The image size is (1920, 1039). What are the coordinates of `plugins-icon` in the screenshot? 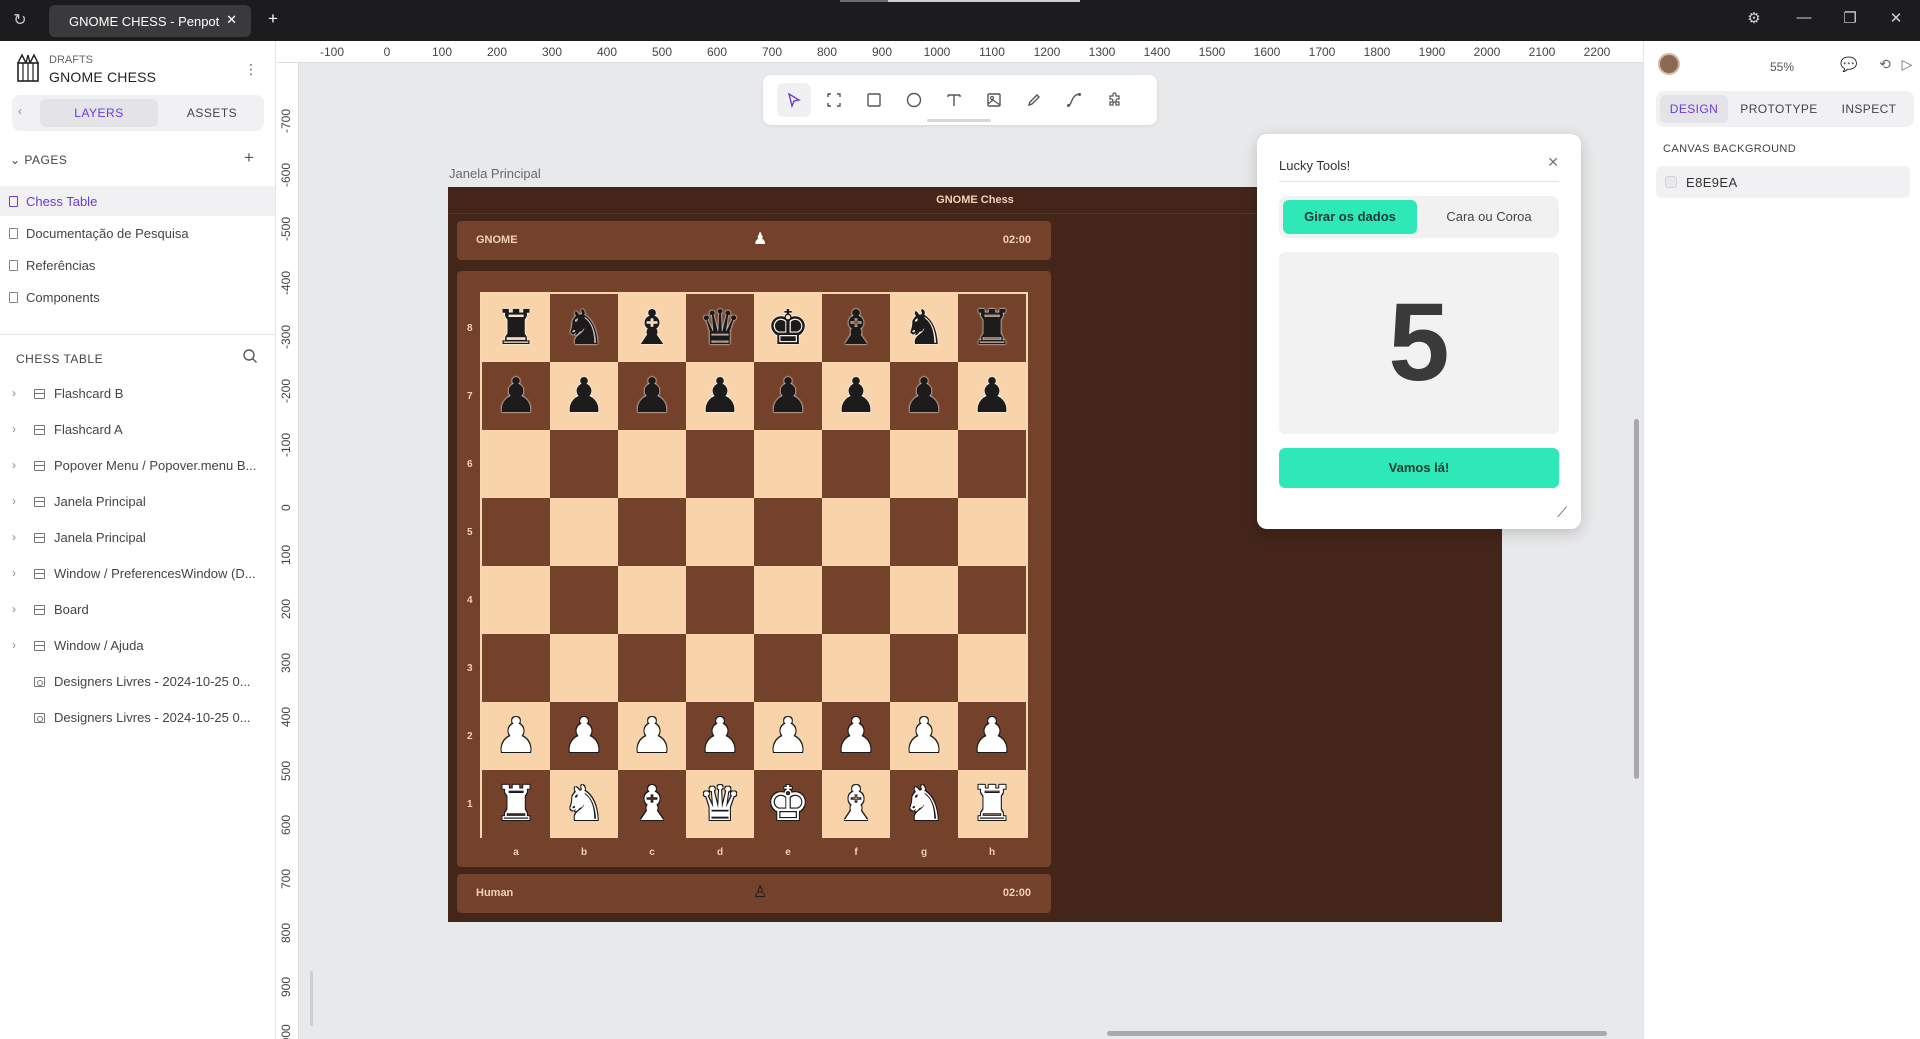 It's located at (1114, 100).